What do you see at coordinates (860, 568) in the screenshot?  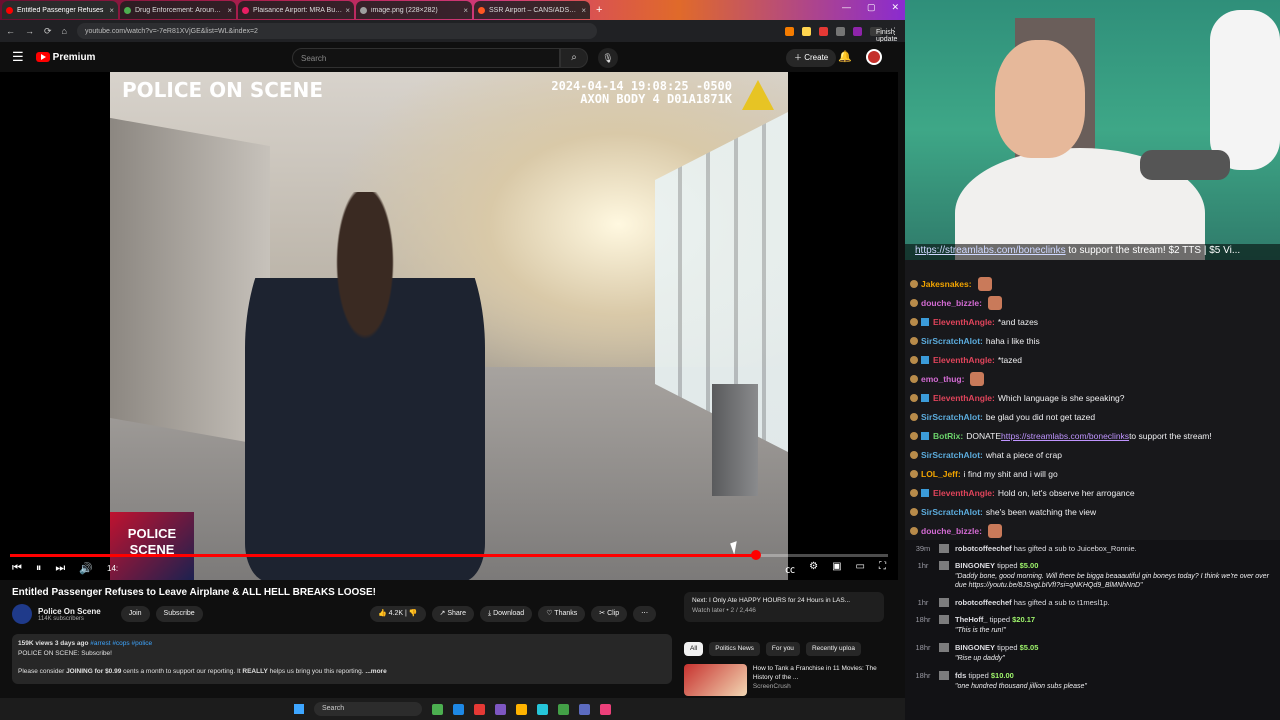 I see `theater-mode-icon: ▭` at bounding box center [860, 568].